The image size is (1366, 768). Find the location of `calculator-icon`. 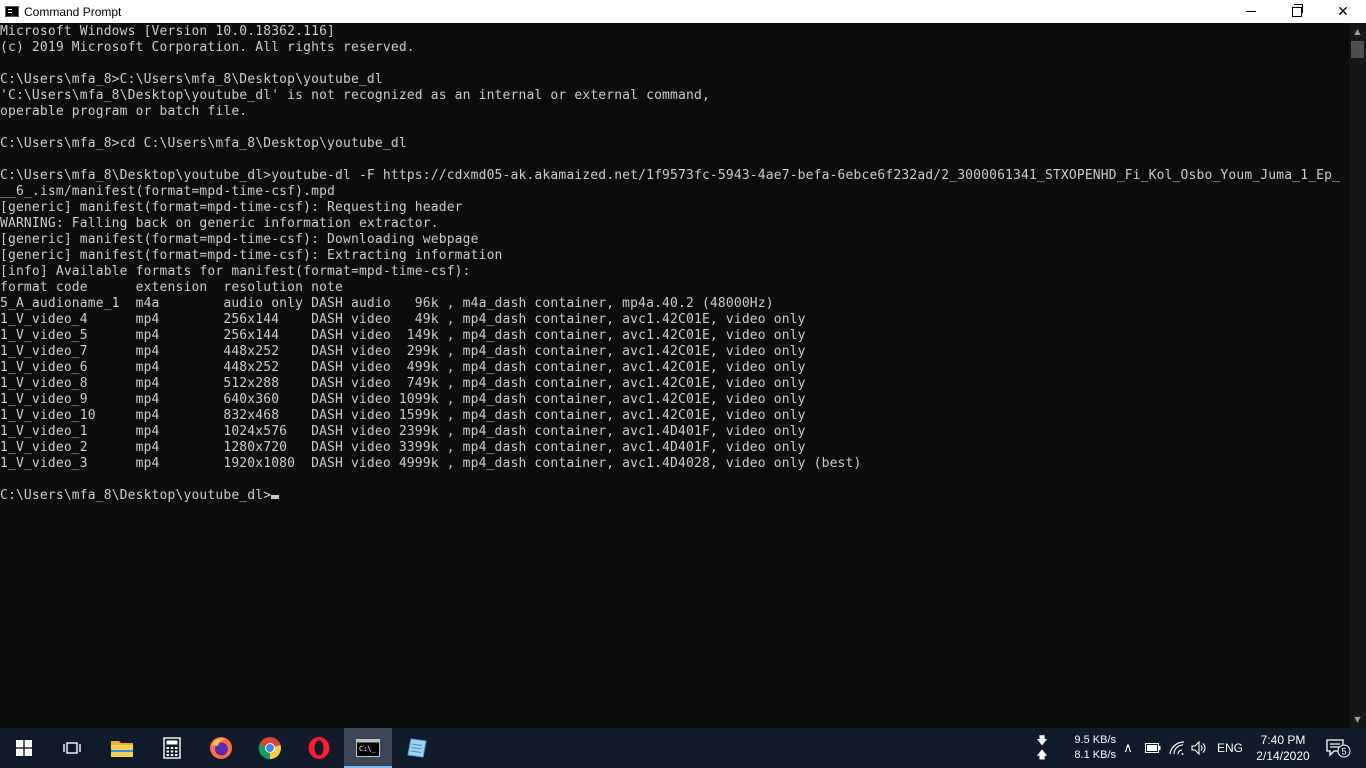

calculator-icon is located at coordinates (172, 748).